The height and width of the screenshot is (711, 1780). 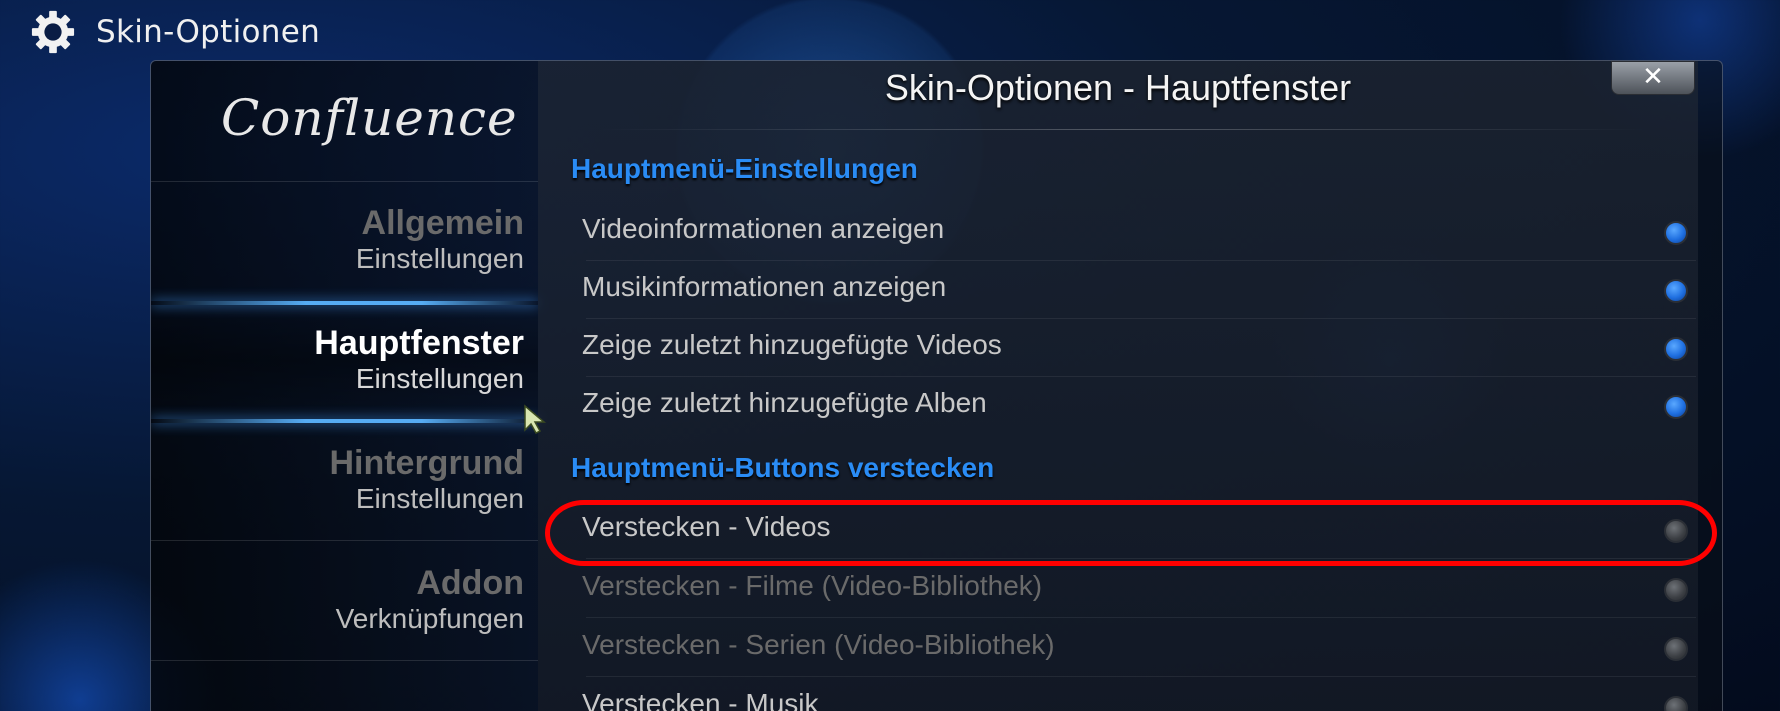 I want to click on sidebar-item-title: Hauptfenster, so click(x=419, y=343).